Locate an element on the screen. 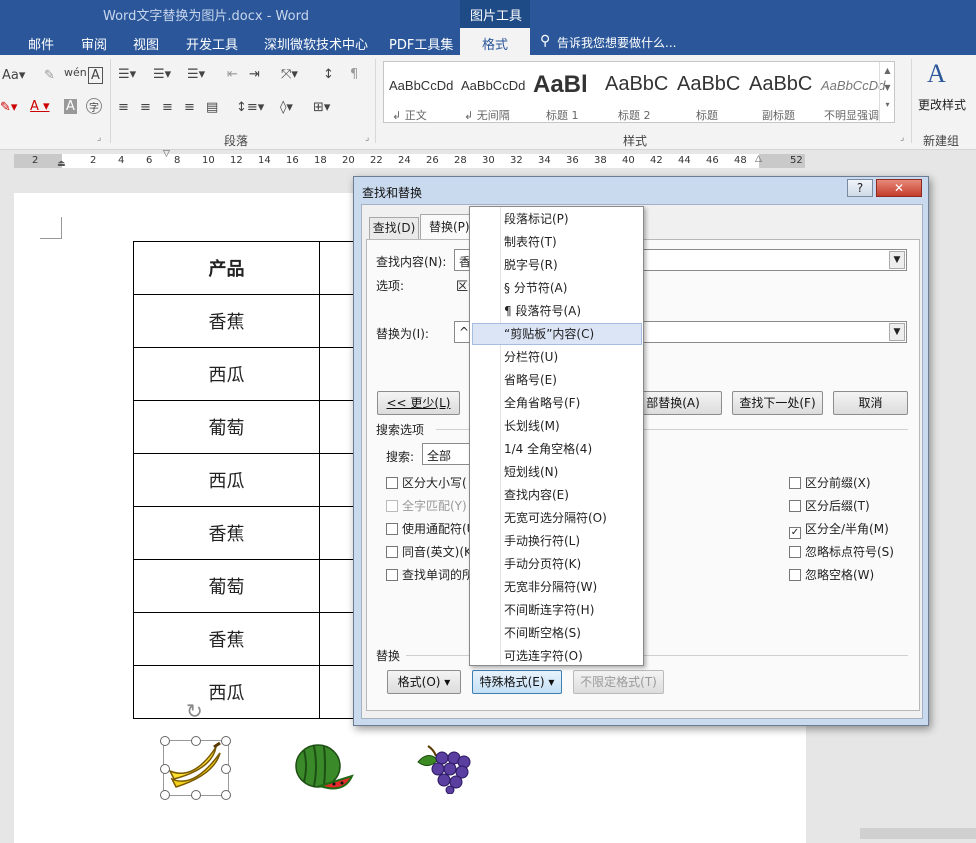 The image size is (976, 843). sounds-like-checkbox: 同音(英文)(K is located at coordinates (429, 551).